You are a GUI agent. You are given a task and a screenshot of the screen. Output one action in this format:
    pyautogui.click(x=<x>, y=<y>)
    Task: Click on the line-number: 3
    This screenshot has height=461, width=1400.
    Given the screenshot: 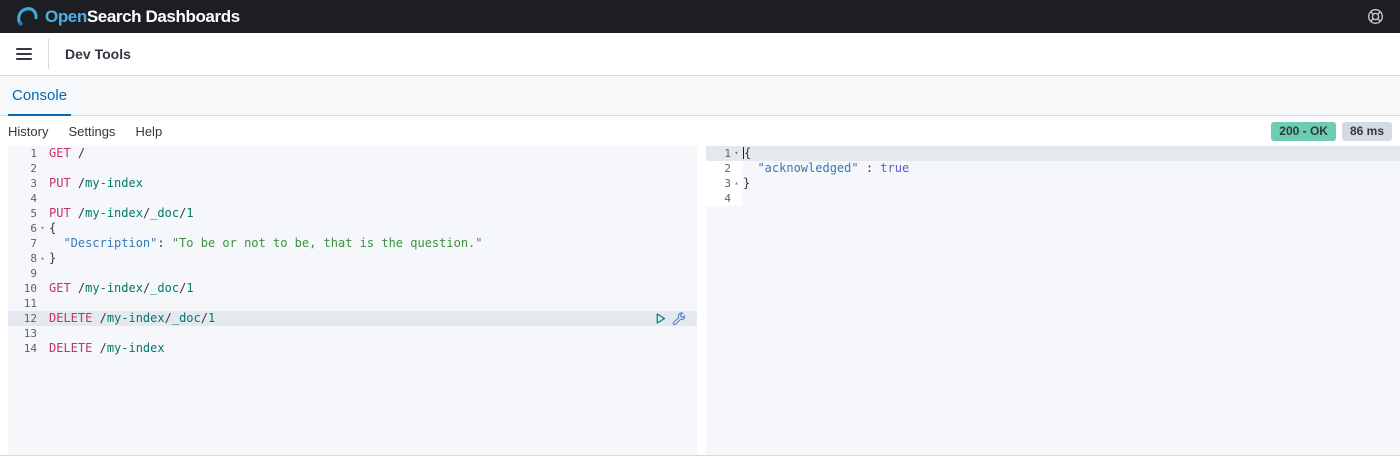 What is the action you would take?
    pyautogui.click(x=727, y=183)
    